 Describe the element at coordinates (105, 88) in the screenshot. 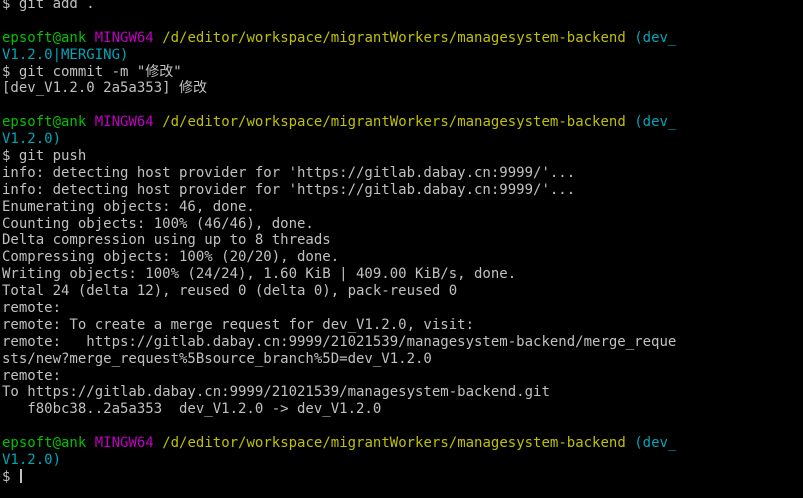

I see `terminal-line: [dev_V1.2.0 2a5a353] 修改` at that location.